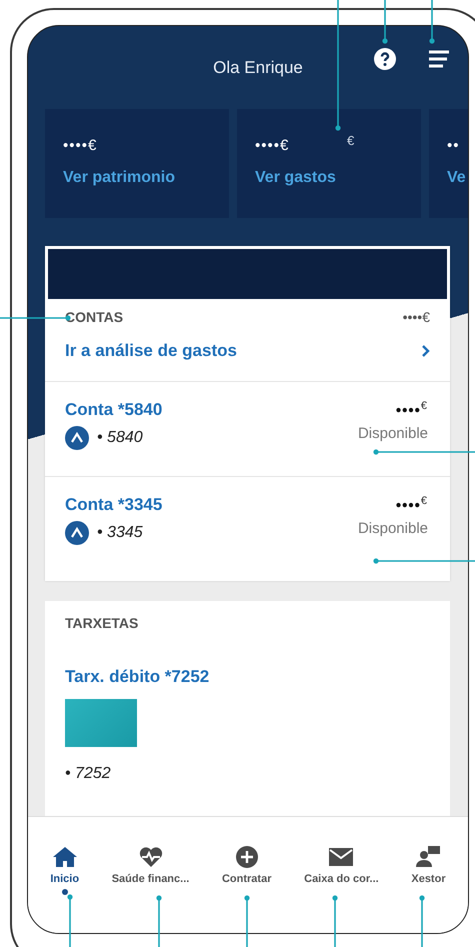  I want to click on plus-circle-icon, so click(247, 857).